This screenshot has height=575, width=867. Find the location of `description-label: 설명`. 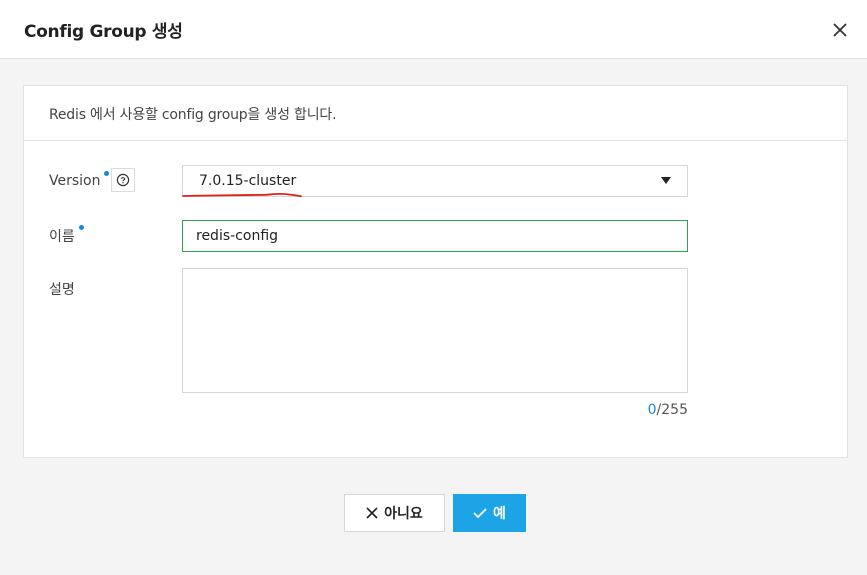

description-label: 설명 is located at coordinates (62, 290).